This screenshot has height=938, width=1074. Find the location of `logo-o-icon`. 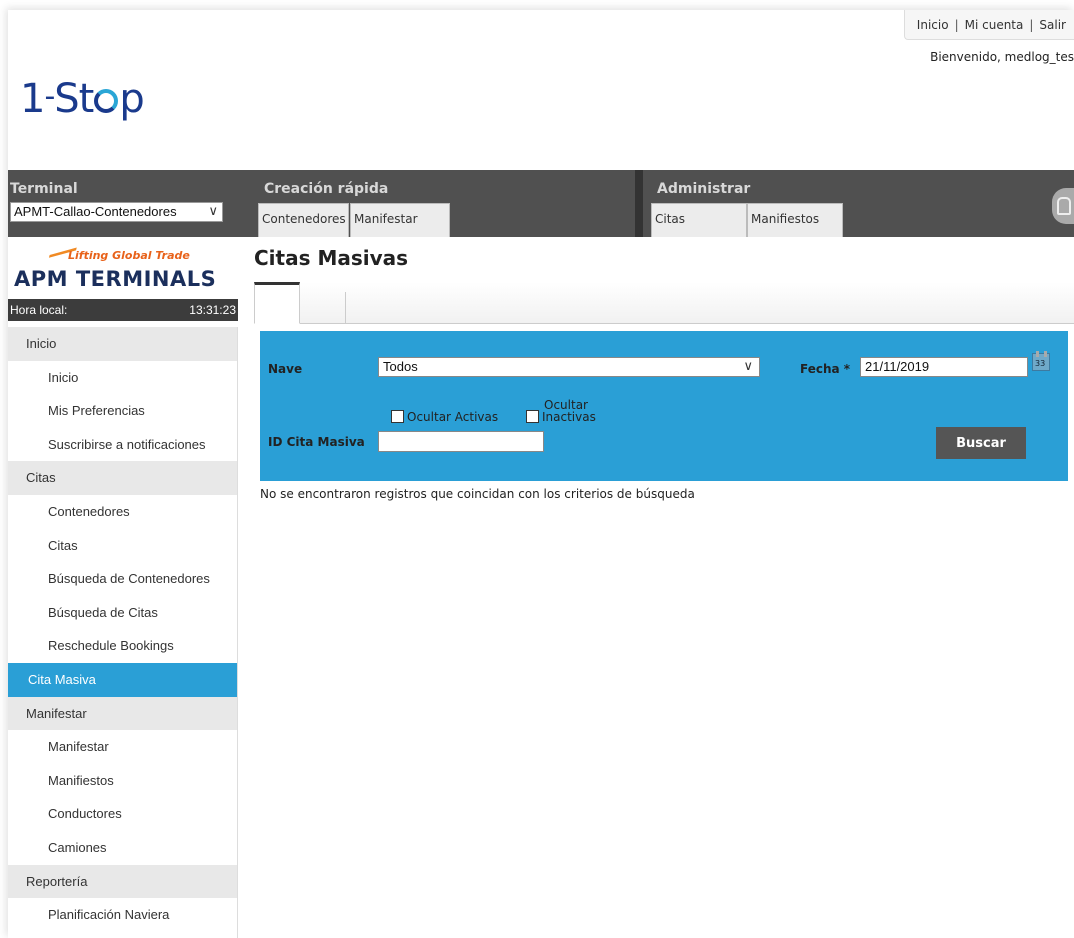

logo-o-icon is located at coordinates (106, 101).